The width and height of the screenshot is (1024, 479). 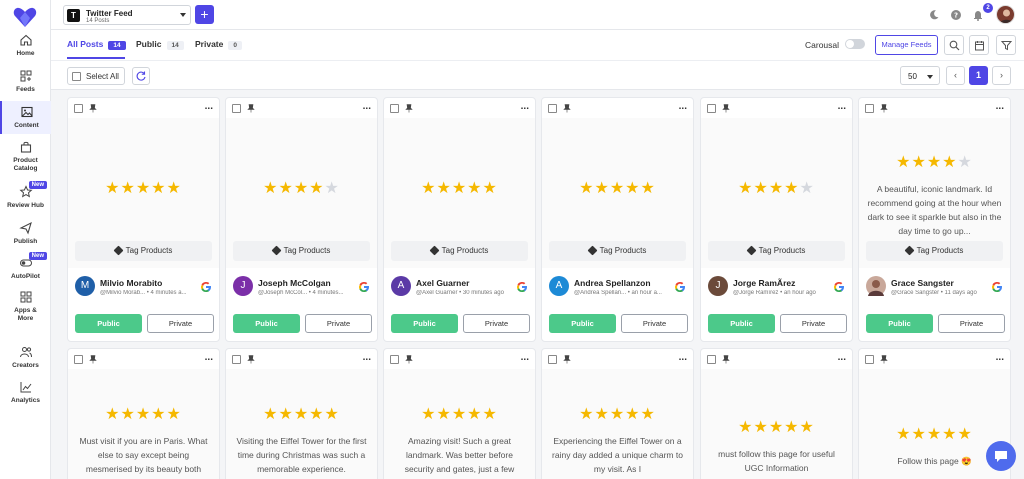 I want to click on sidebar-item-feeds: Feeds, so click(x=25, y=81).